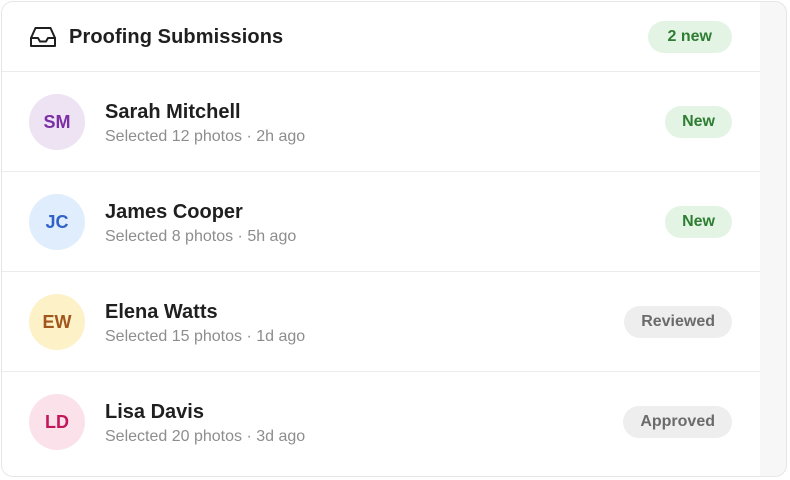  What do you see at coordinates (205, 136) in the screenshot?
I see `submission-meta: Selected 12 photos · 2h ago` at bounding box center [205, 136].